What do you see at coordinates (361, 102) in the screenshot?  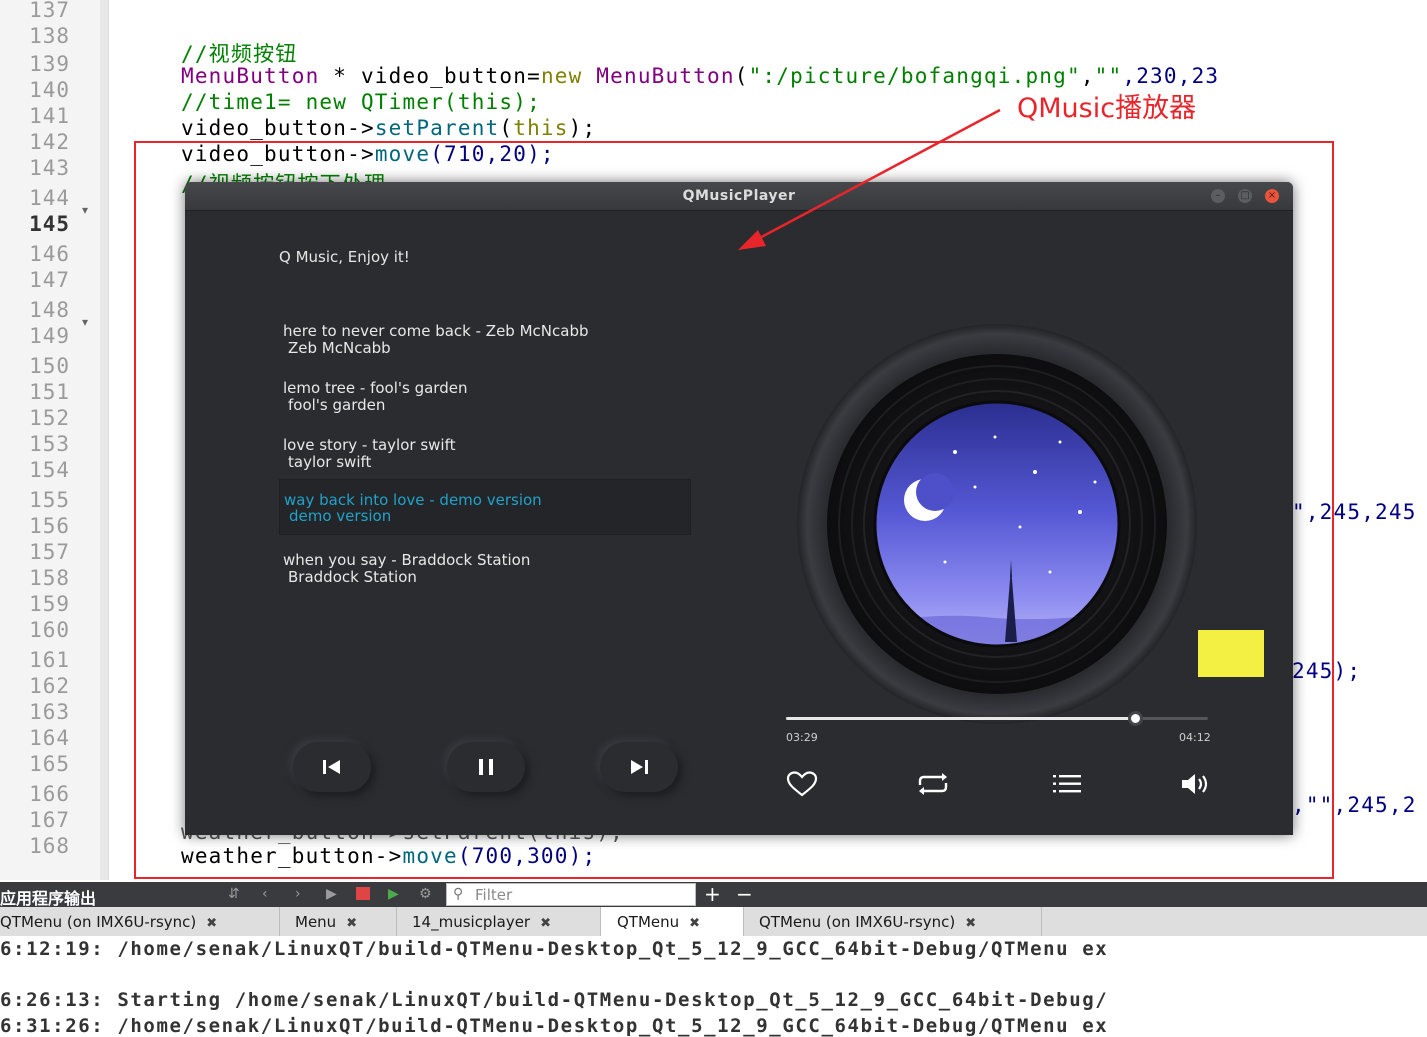 I see `code-line-140: //time1= new QTimer(this);` at bounding box center [361, 102].